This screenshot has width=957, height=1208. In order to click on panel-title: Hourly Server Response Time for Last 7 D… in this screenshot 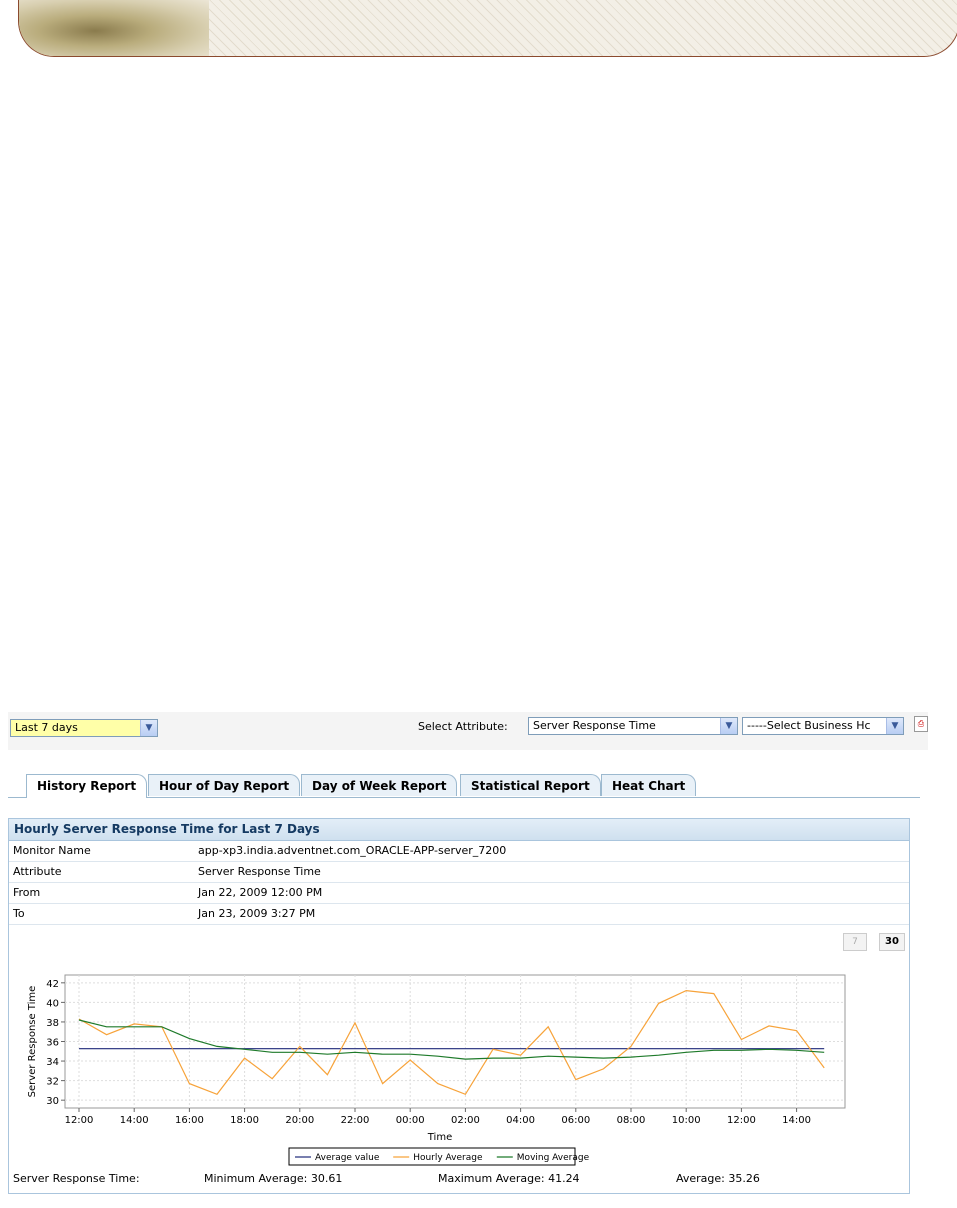, I will do `click(459, 830)`.